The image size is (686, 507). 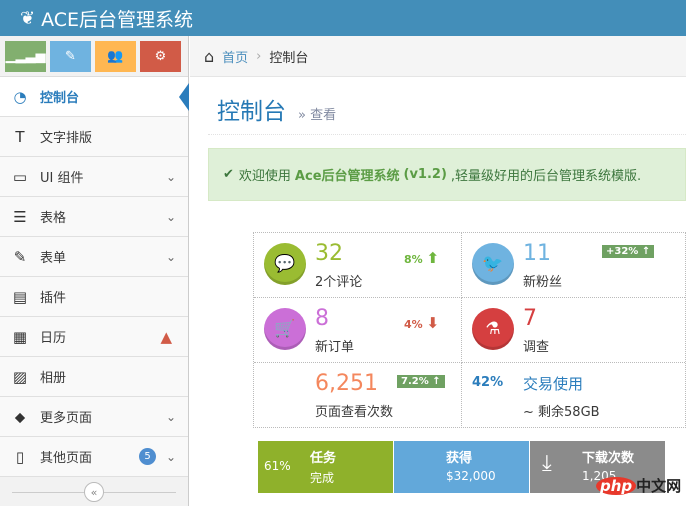 What do you see at coordinates (543, 282) in the screenshot?
I see `label: 新粉丝` at bounding box center [543, 282].